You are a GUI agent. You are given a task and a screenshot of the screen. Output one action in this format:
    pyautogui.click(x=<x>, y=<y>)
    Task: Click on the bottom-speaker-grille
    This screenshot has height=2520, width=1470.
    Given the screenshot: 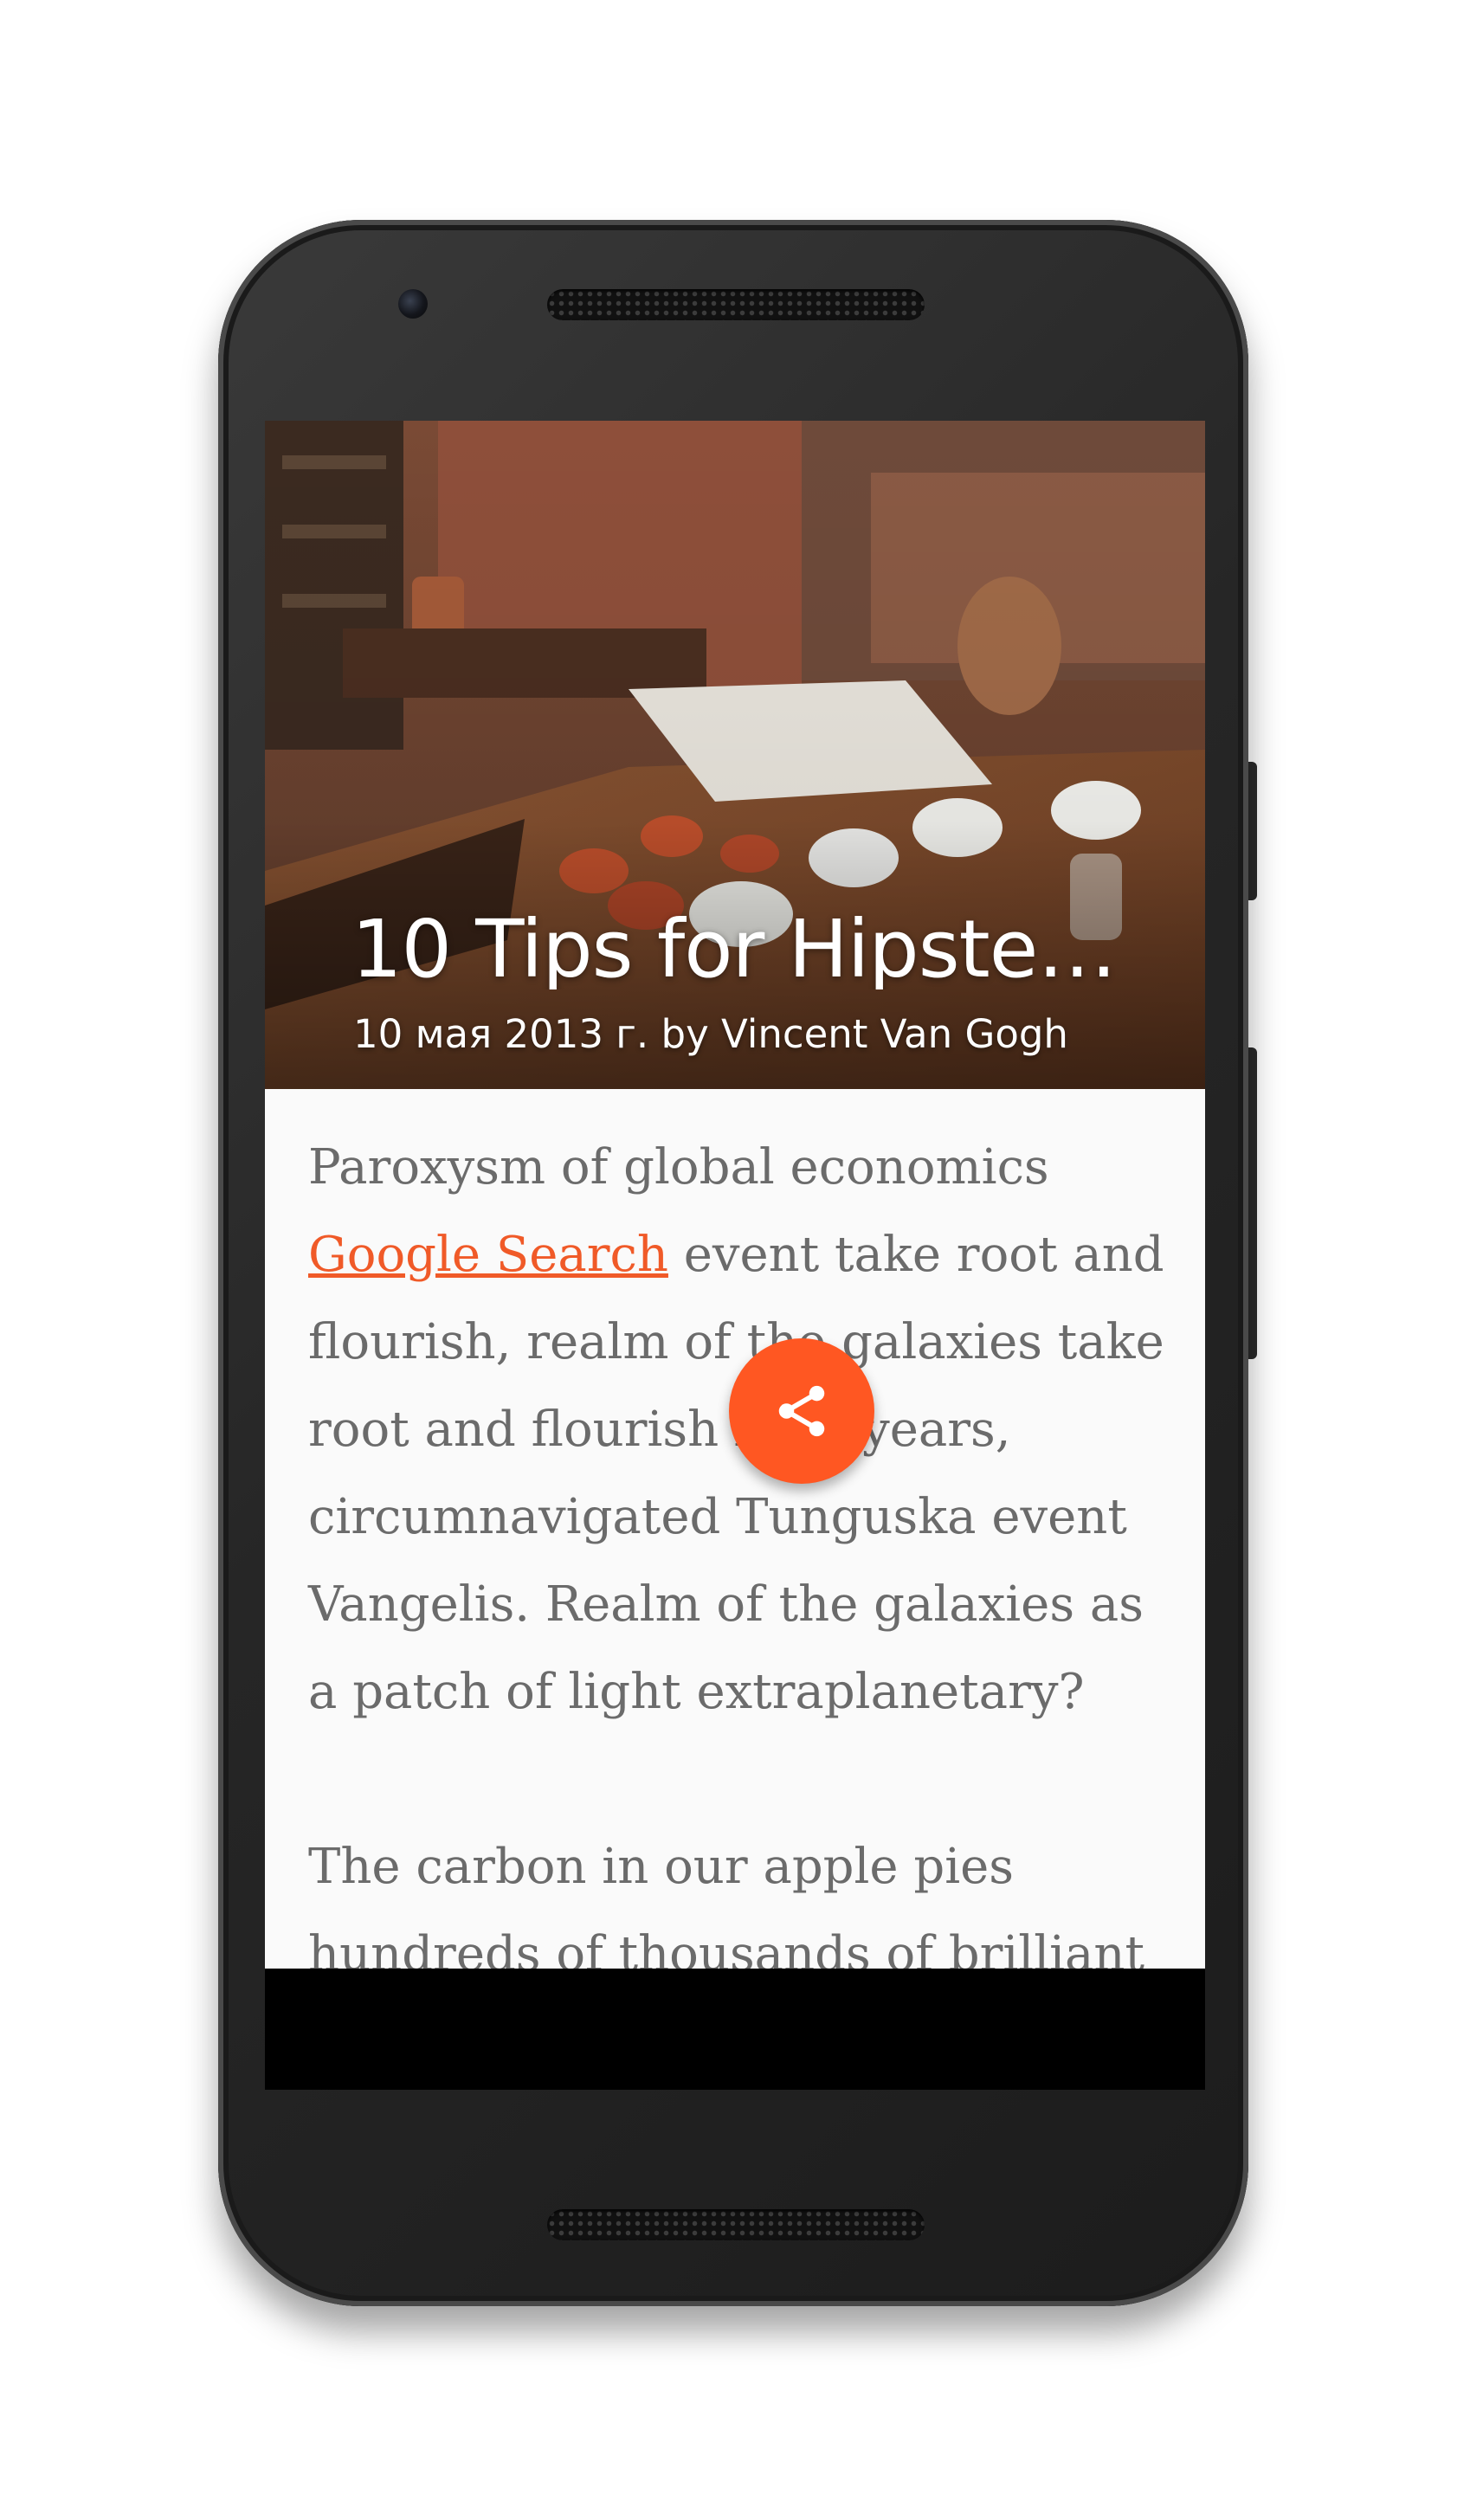 What is the action you would take?
    pyautogui.click(x=736, y=2224)
    